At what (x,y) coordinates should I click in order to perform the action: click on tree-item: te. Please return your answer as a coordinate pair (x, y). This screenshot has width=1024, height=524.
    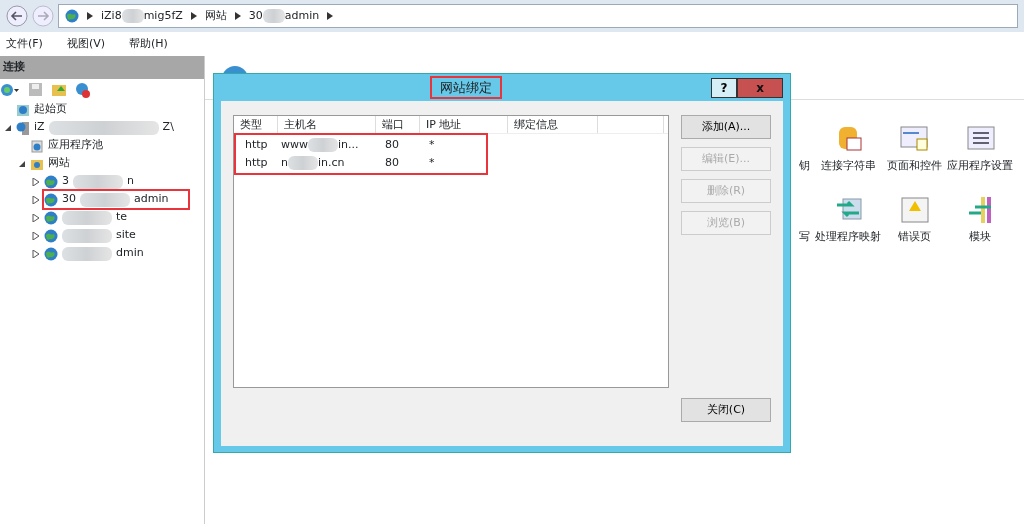
    Looking at the image, I should click on (122, 217).